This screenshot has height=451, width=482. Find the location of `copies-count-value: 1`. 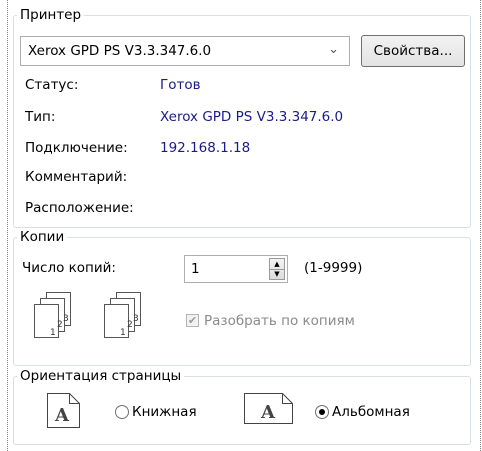

copies-count-value: 1 is located at coordinates (195, 269).